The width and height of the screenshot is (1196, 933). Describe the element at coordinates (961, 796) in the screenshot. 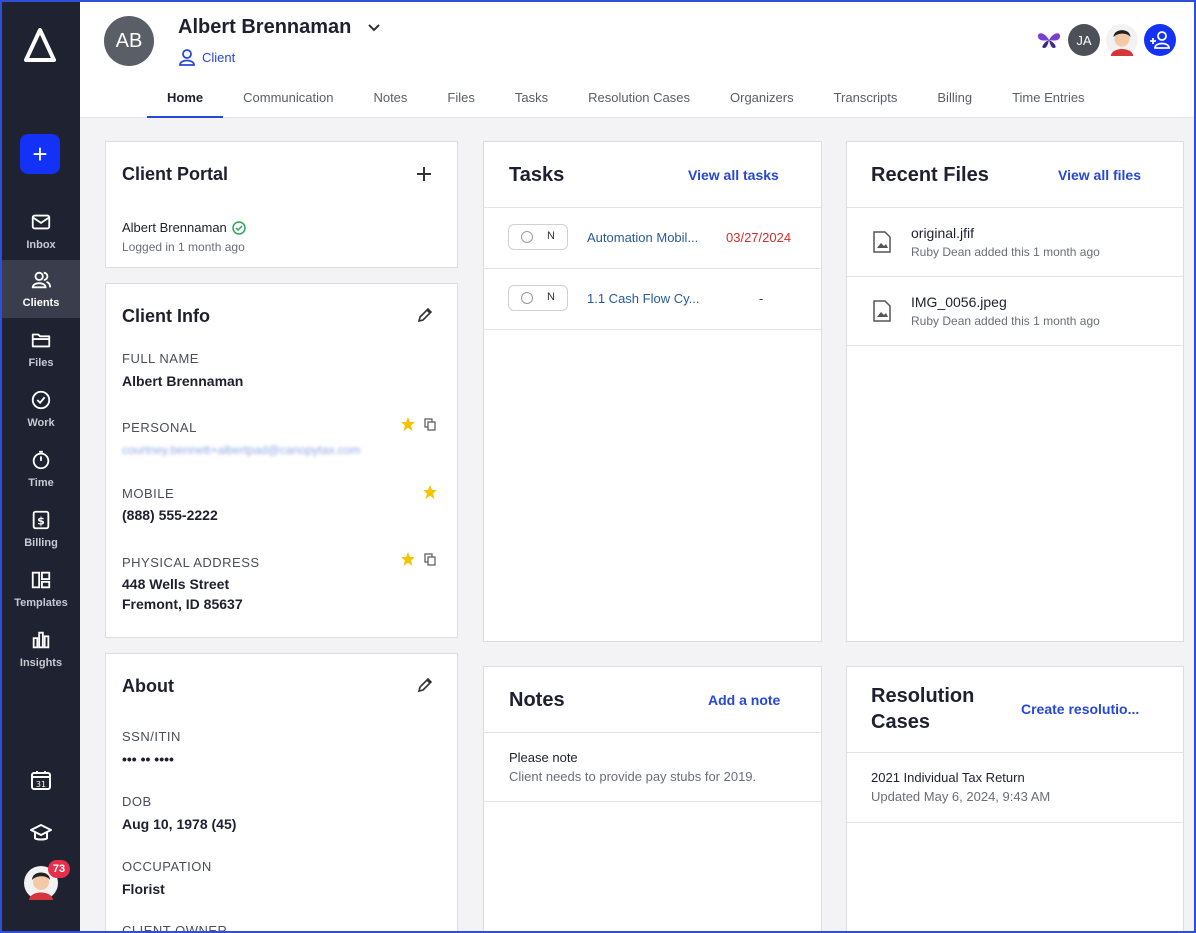

I see `case-updated: Updated May 6, 2024, 9:43 AM` at that location.